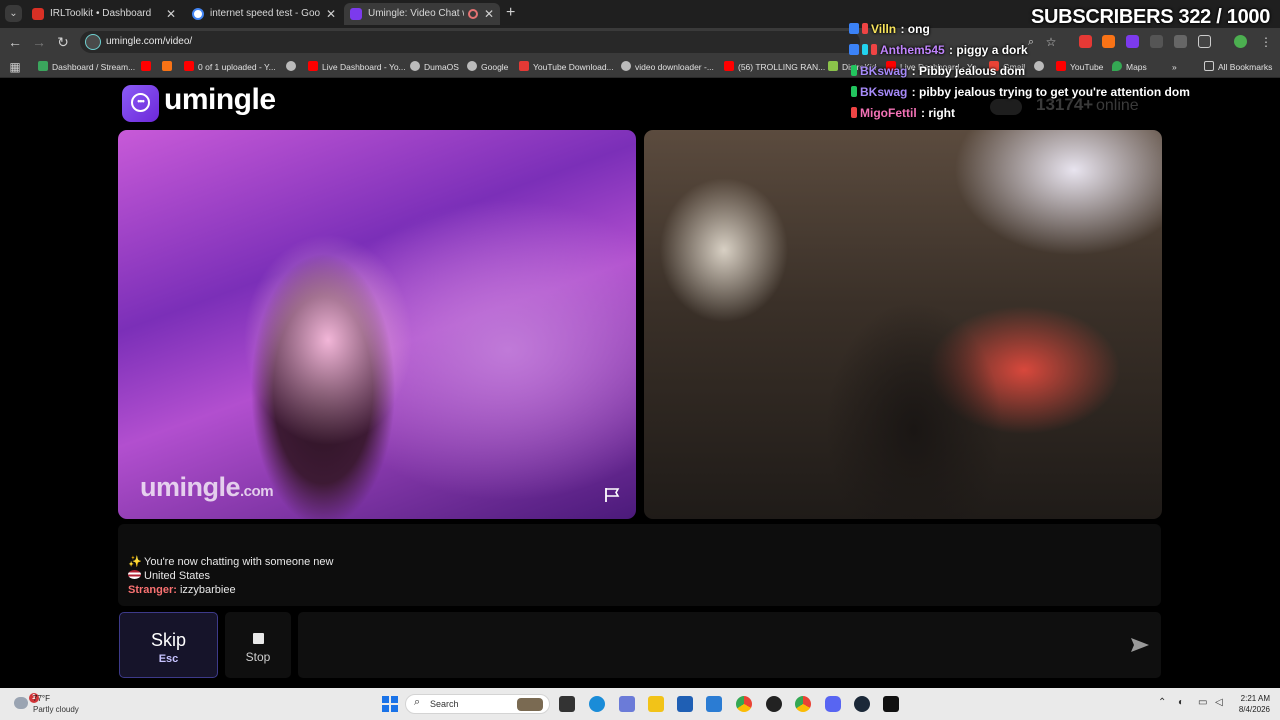 This screenshot has width=1280, height=720. I want to click on umingle-watermark: umingle.com, so click(207, 487).